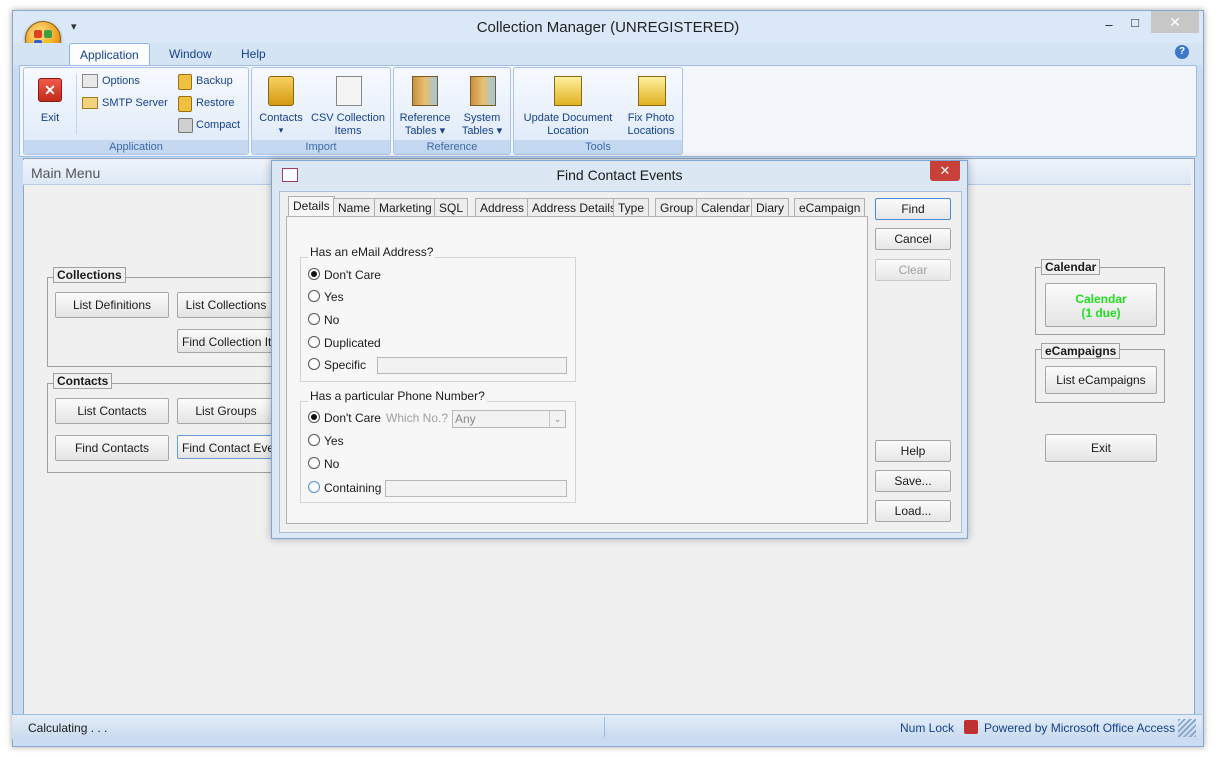 The width and height of the screenshot is (1221, 767). Describe the element at coordinates (476, 488) in the screenshot. I see `phone-containing-input` at that location.